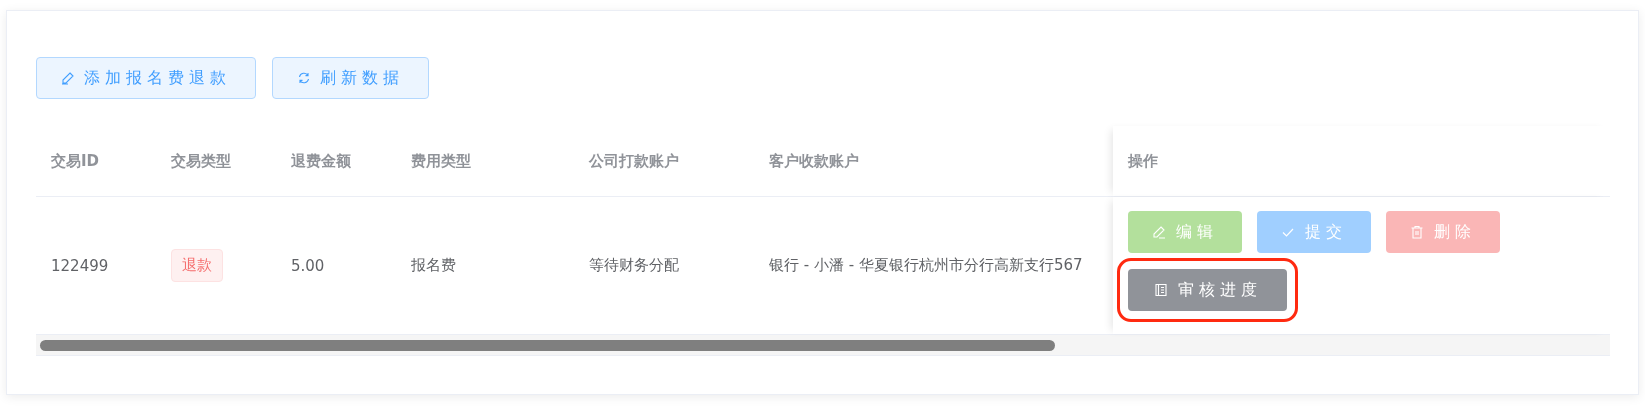  What do you see at coordinates (1185, 232) in the screenshot?
I see `edit-button: 编辑` at bounding box center [1185, 232].